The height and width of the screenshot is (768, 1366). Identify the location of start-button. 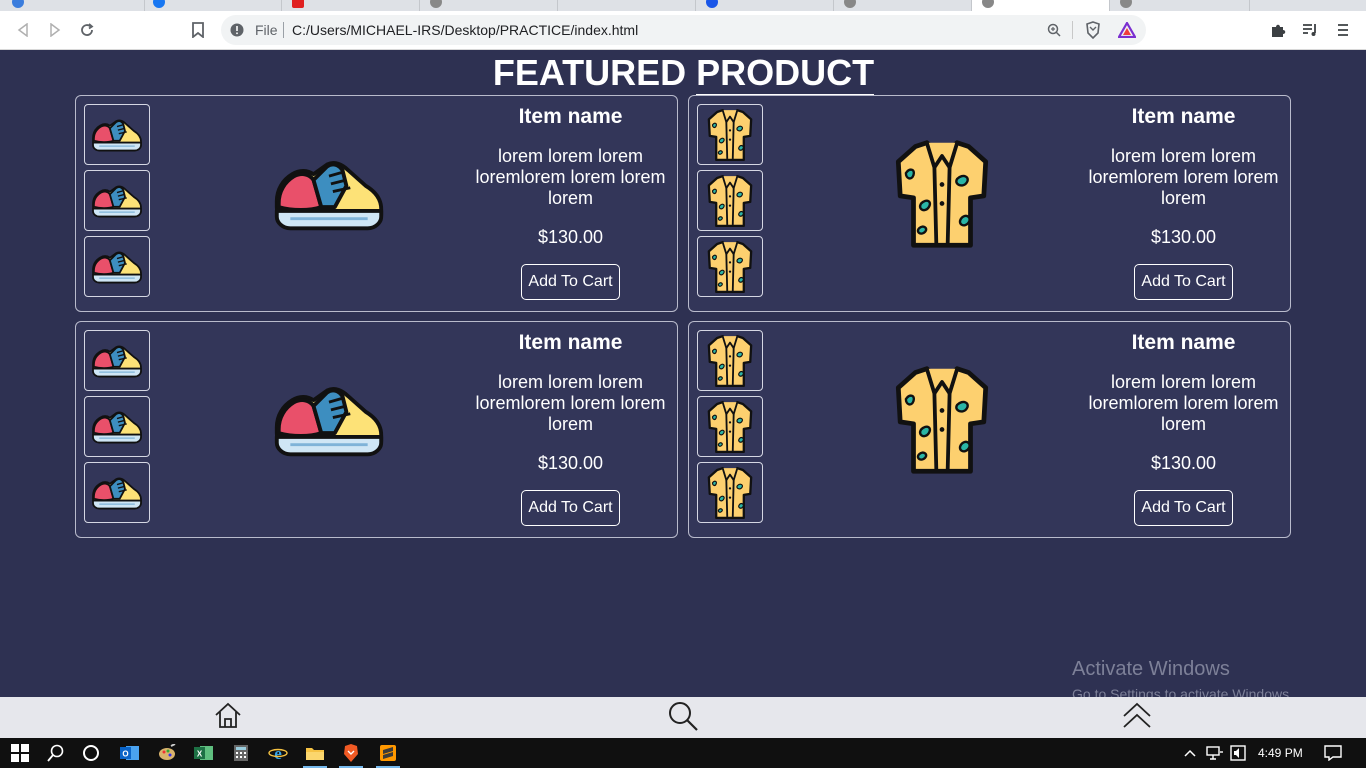
(20, 753).